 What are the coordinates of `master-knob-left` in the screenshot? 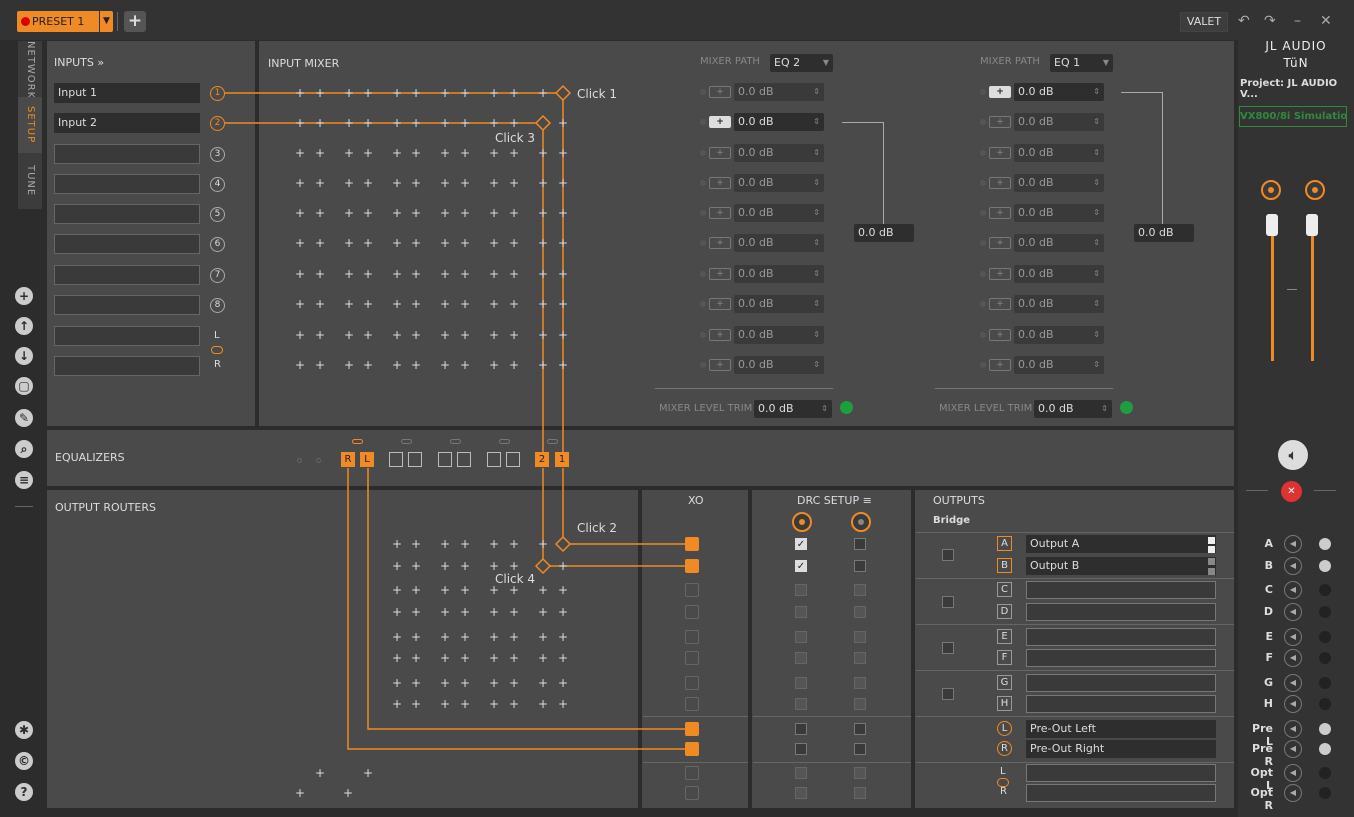 It's located at (1271, 190).